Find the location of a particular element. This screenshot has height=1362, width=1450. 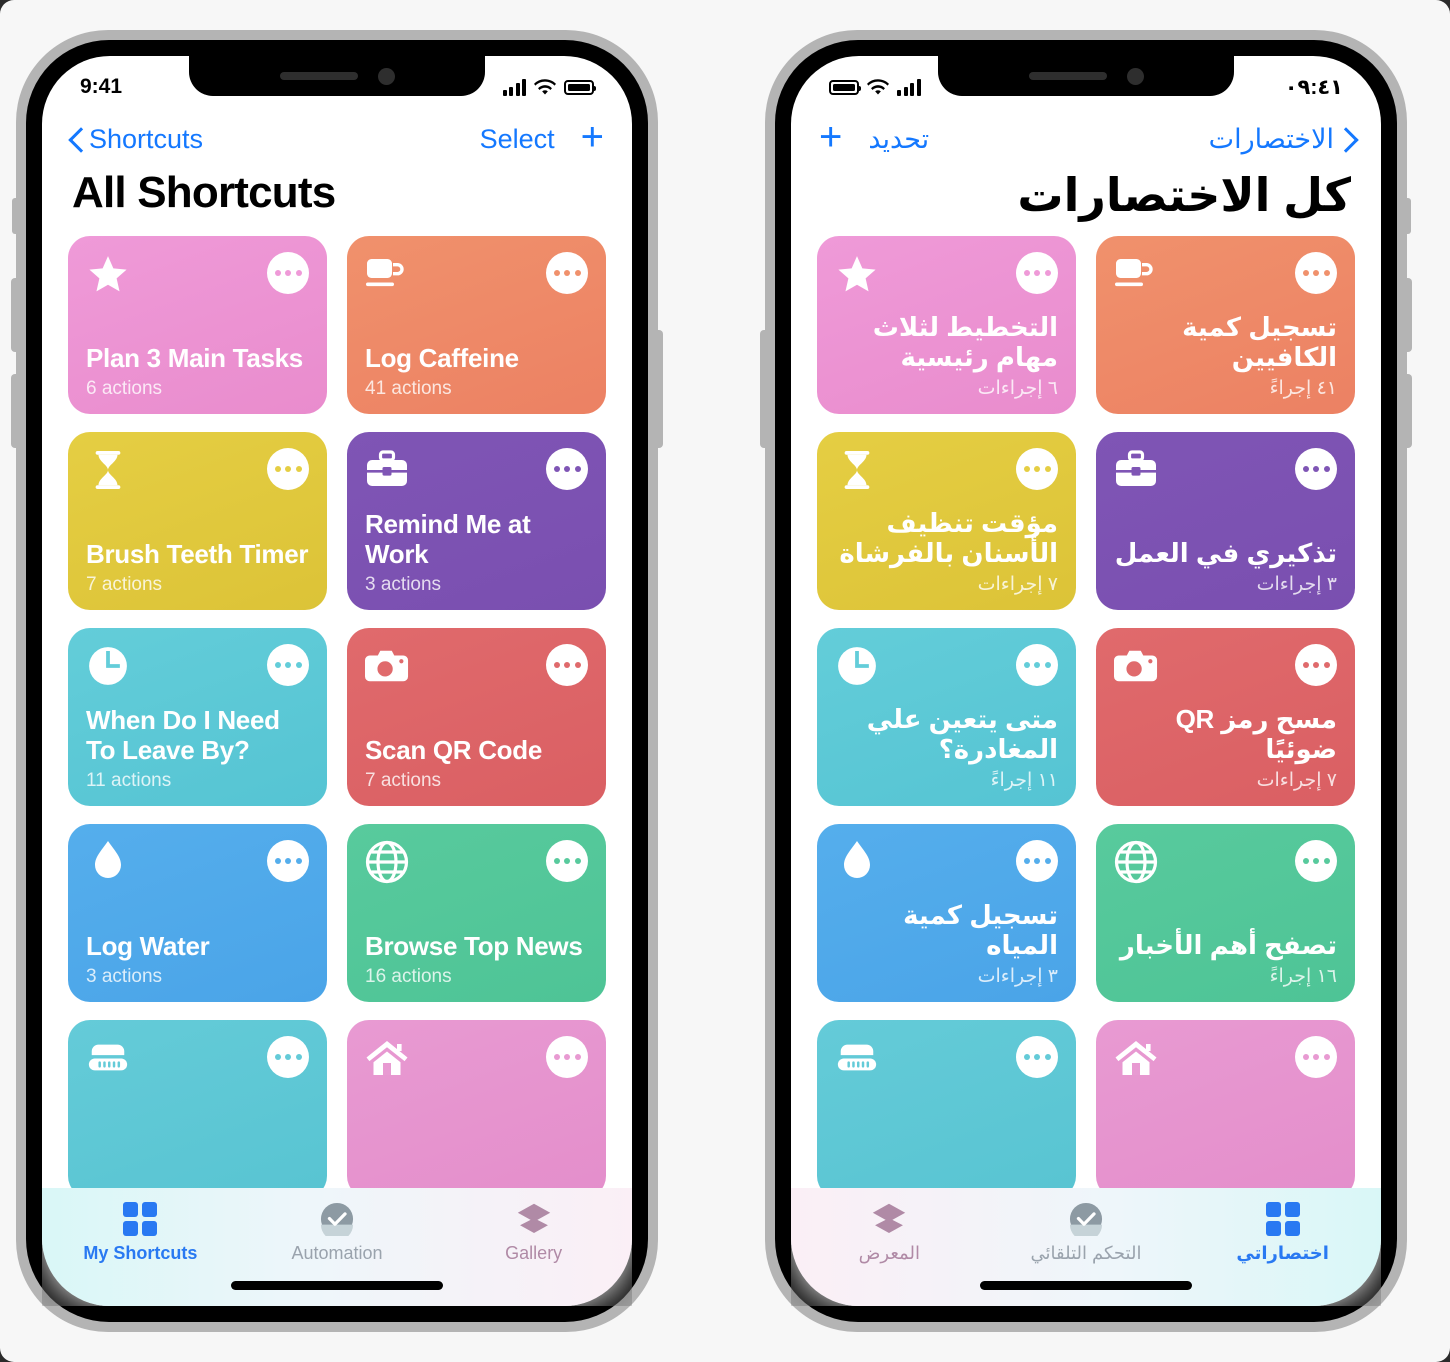

tab-grid: اختصاراتي is located at coordinates (1282, 1233).